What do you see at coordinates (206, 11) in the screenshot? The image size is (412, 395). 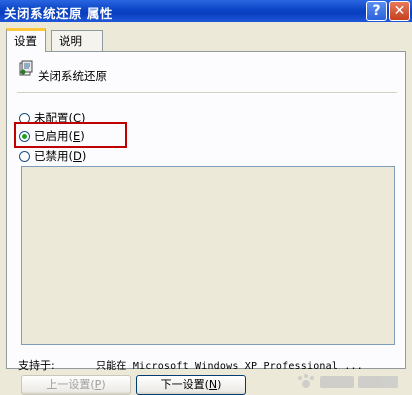 I see `title-bar: 关闭系统还原 属性 ? ✕` at bounding box center [206, 11].